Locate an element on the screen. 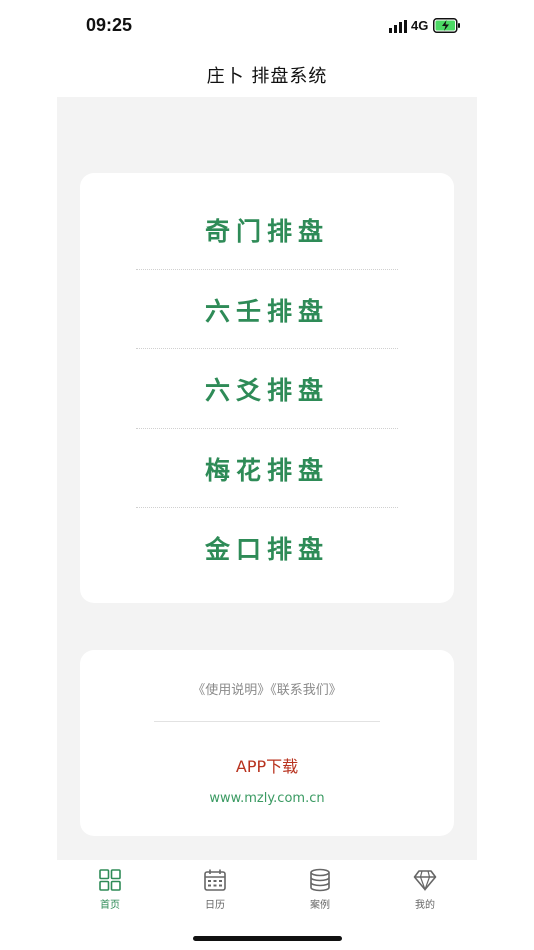  tab-calendar-label: 日历 is located at coordinates (215, 905).